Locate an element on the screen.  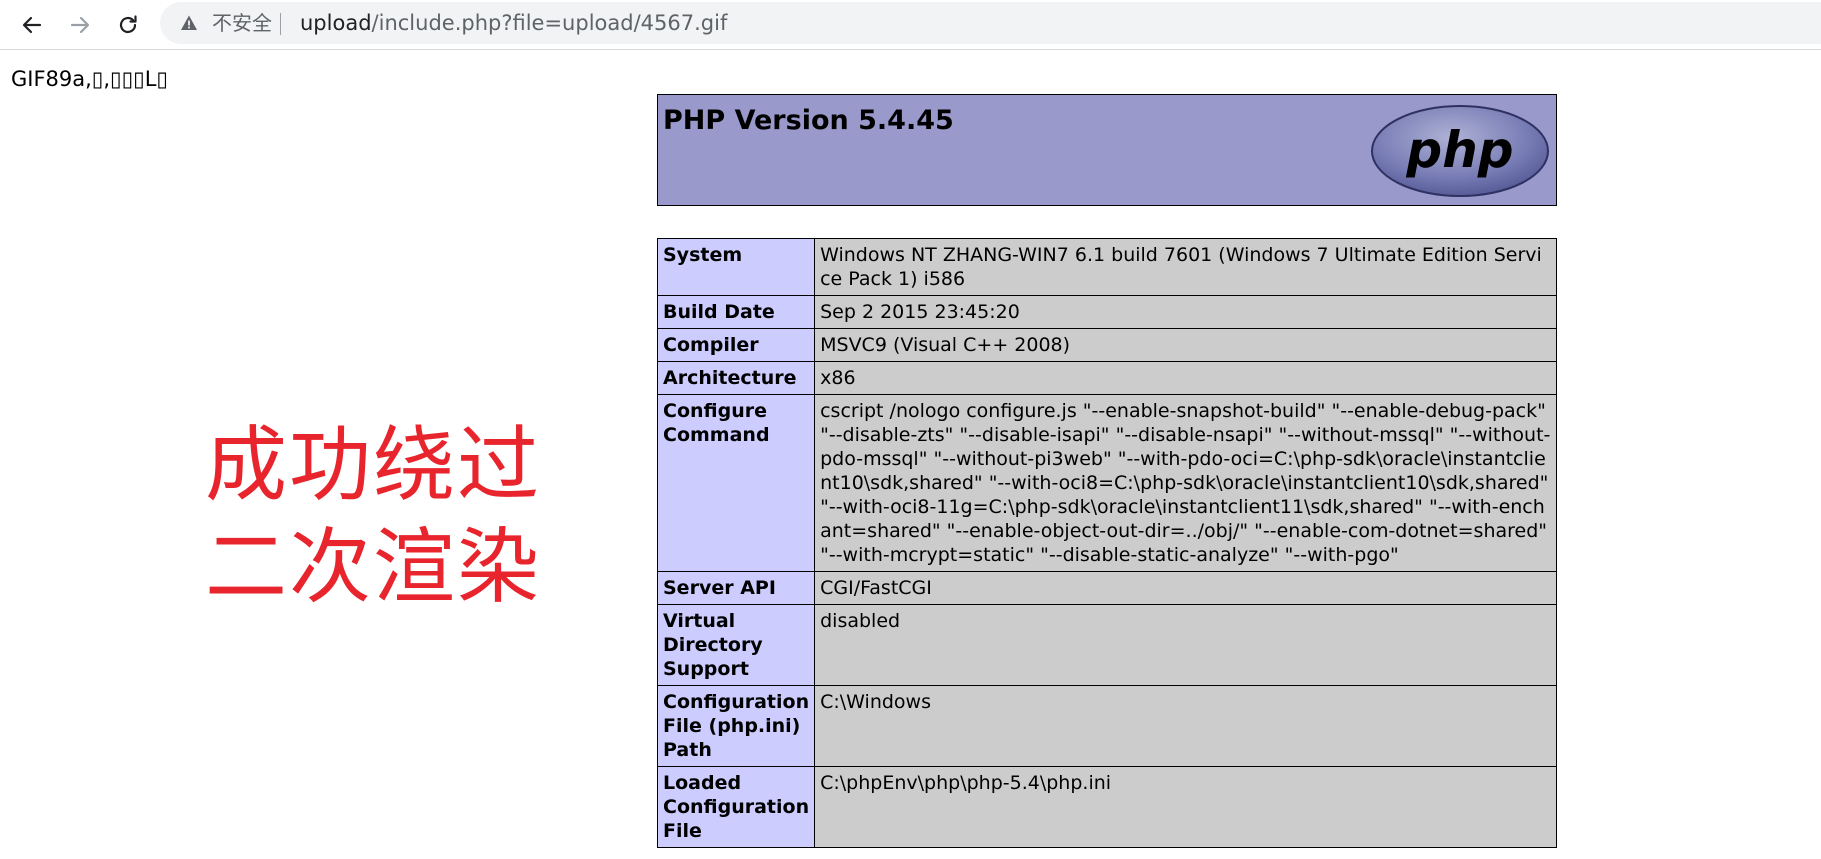
row-label: Configure Command is located at coordinates (736, 483).